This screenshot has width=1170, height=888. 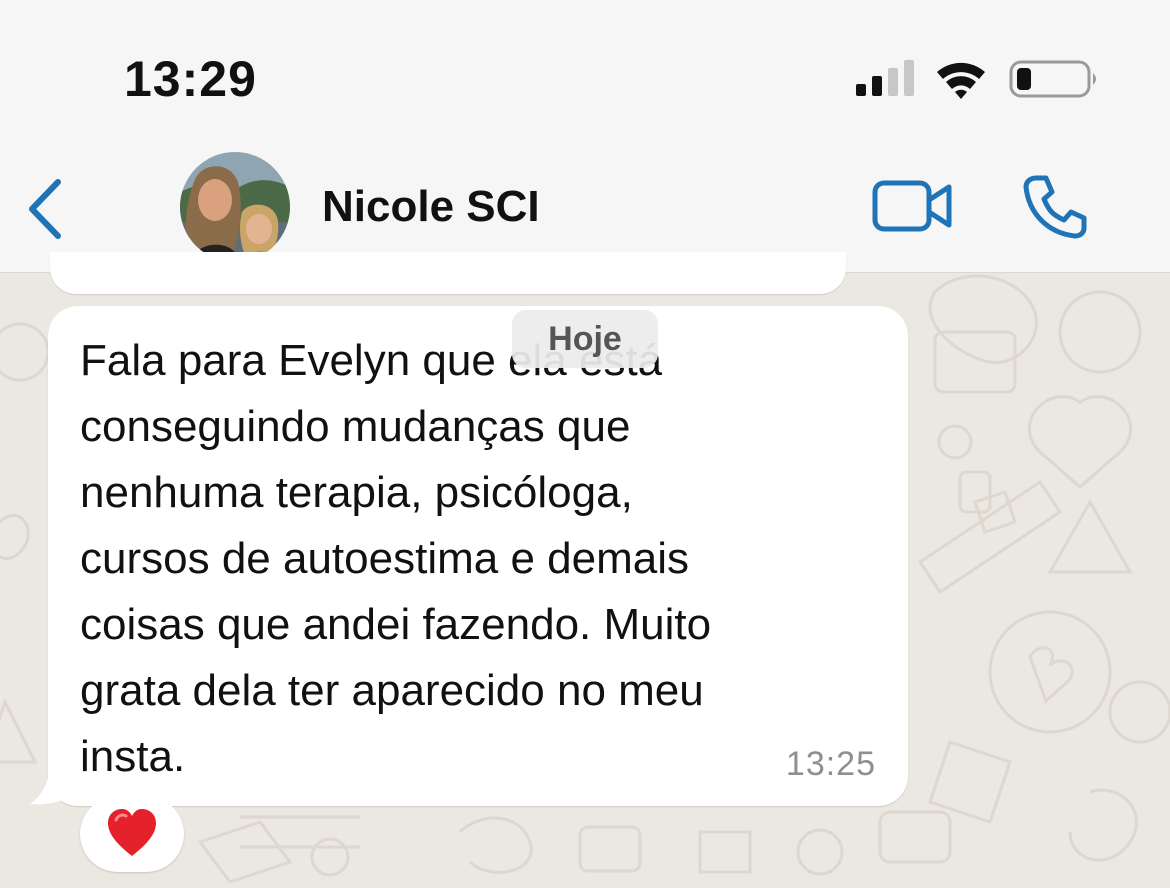 I want to click on message-line: cursos de autoestima e demais, so click(x=384, y=558).